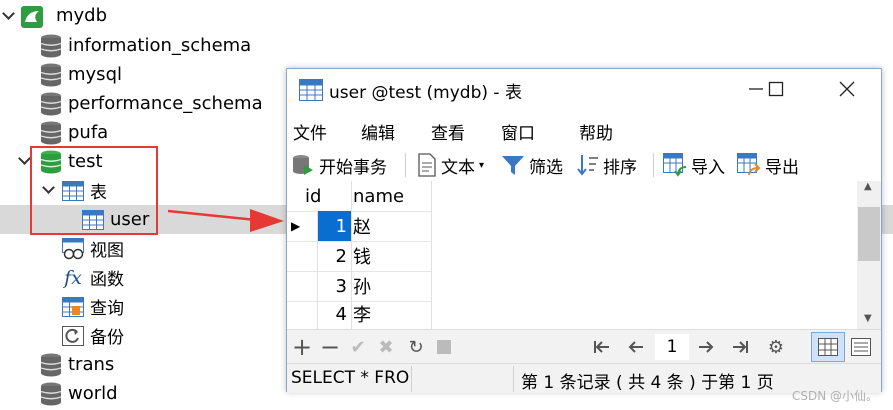 The width and height of the screenshot is (893, 410). Describe the element at coordinates (450, 165) in the screenshot. I see `text-button: 文本 ▾` at that location.